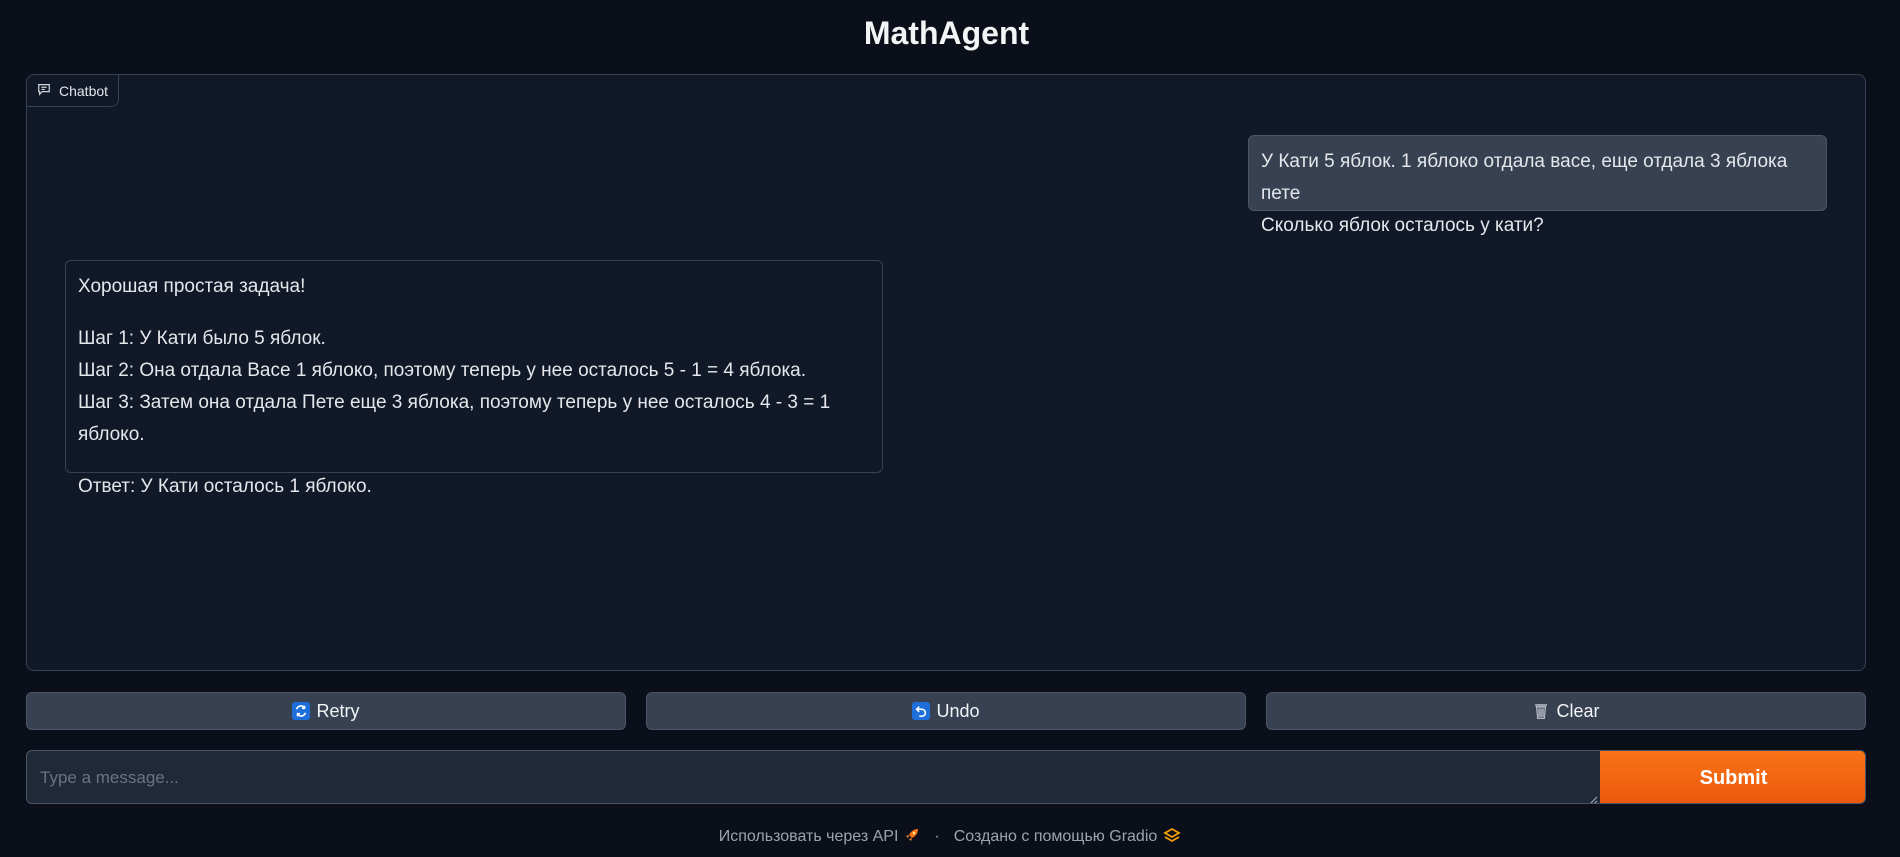  What do you see at coordinates (338, 710) in the screenshot?
I see `retry-label: Retry` at bounding box center [338, 710].